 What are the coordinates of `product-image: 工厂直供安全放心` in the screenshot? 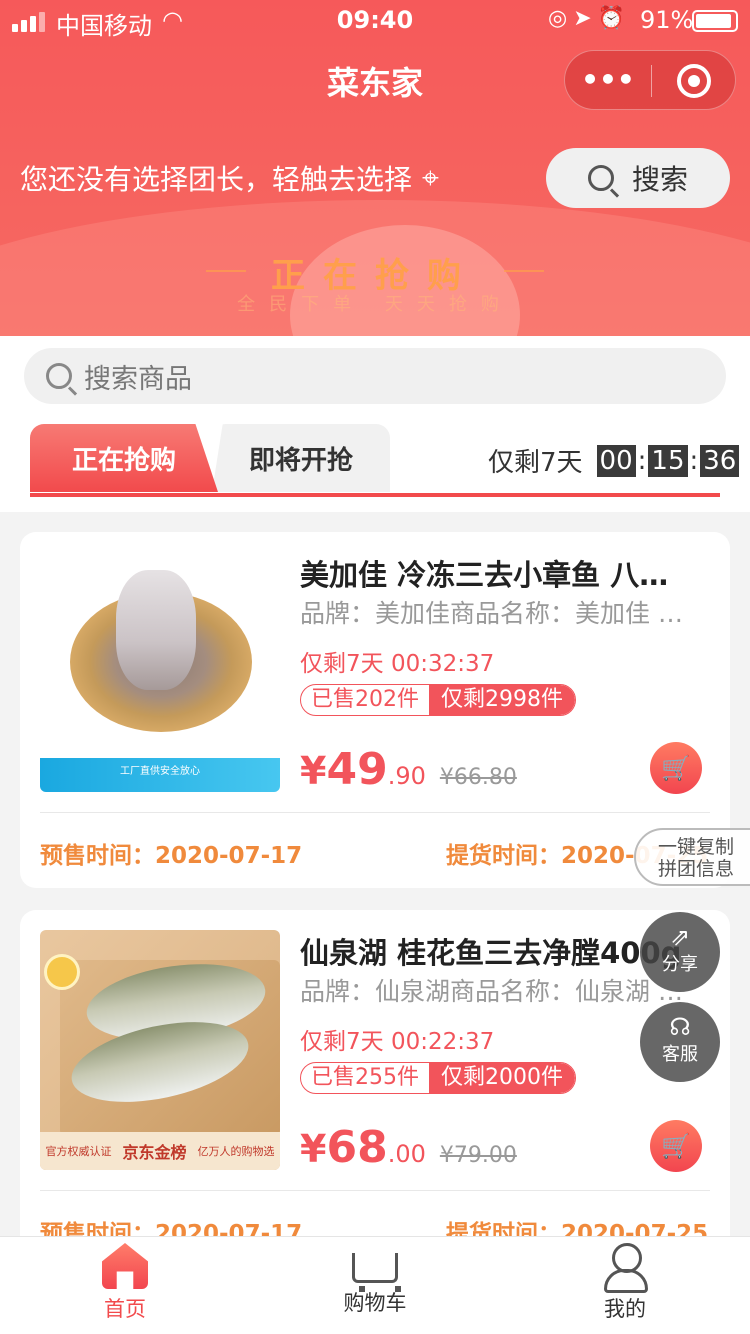 It's located at (160, 672).